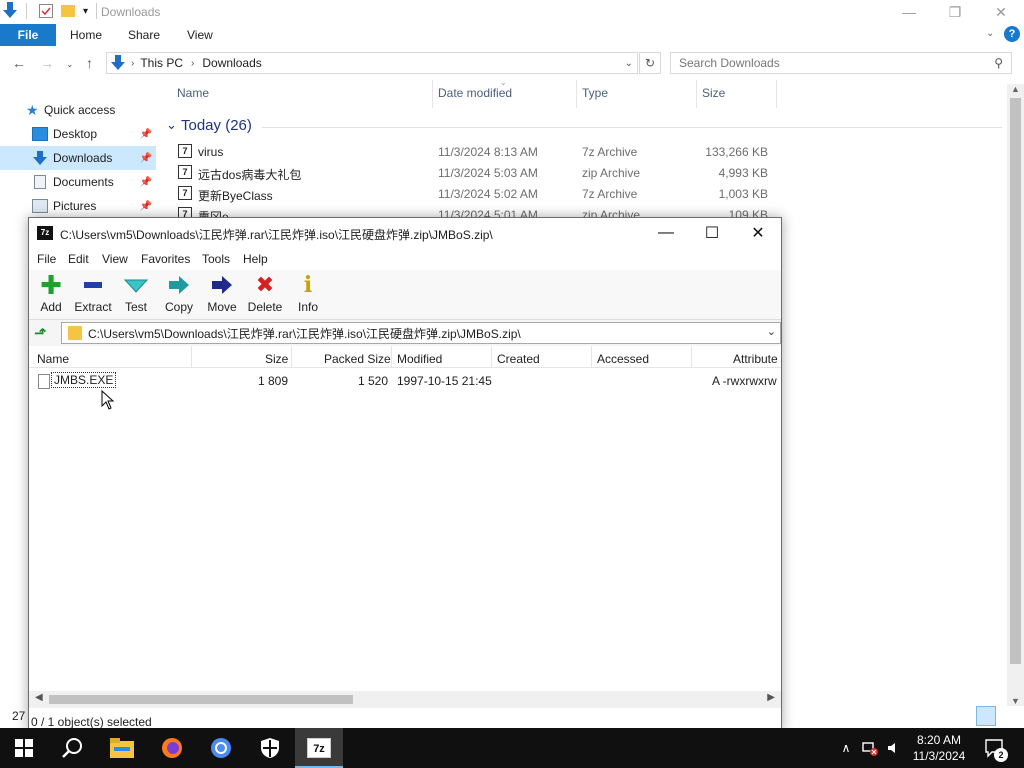 Image resolution: width=1024 pixels, height=768 pixels. What do you see at coordinates (1001, 12) in the screenshot?
I see `explorer-close-button: ✕` at bounding box center [1001, 12].